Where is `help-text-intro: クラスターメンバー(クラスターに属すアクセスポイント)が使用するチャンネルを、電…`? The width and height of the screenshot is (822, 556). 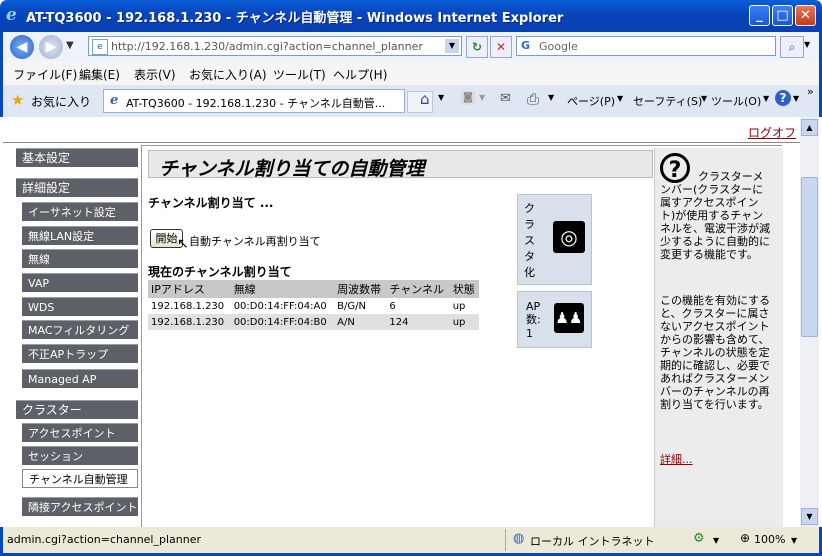 help-text-intro: クラスターメンバー(クラスターに属すアクセスポイント)が使用するチャンネルを、電… is located at coordinates (715, 215).